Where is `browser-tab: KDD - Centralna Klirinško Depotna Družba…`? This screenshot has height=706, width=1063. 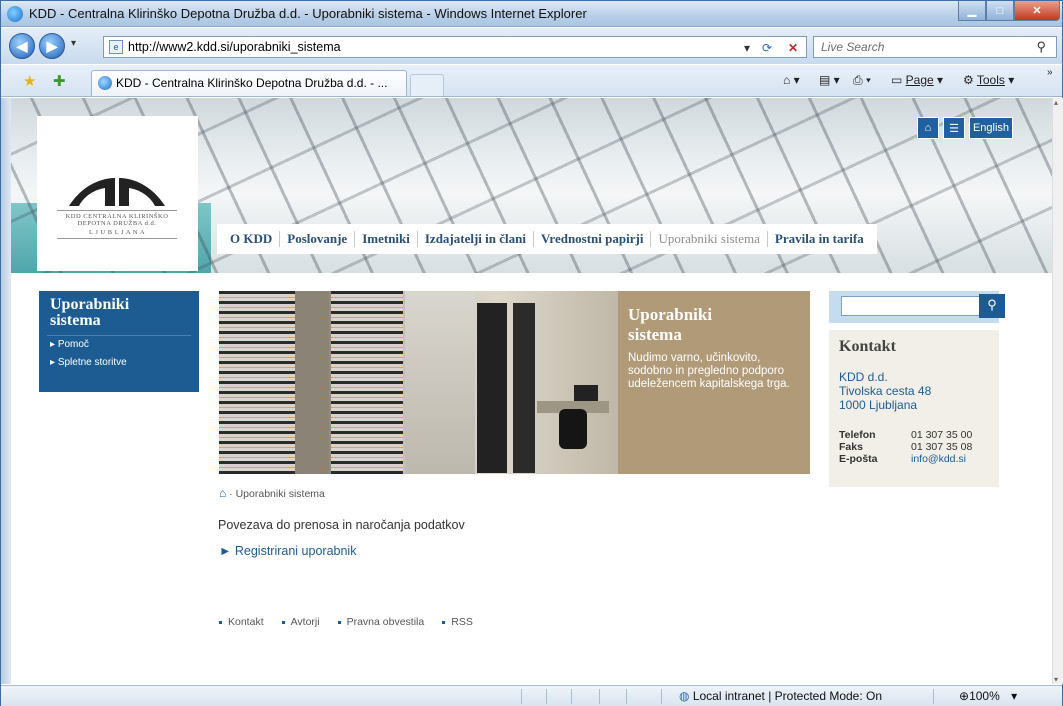 browser-tab: KDD - Centralna Klirinško Depotna Družba… is located at coordinates (249, 83).